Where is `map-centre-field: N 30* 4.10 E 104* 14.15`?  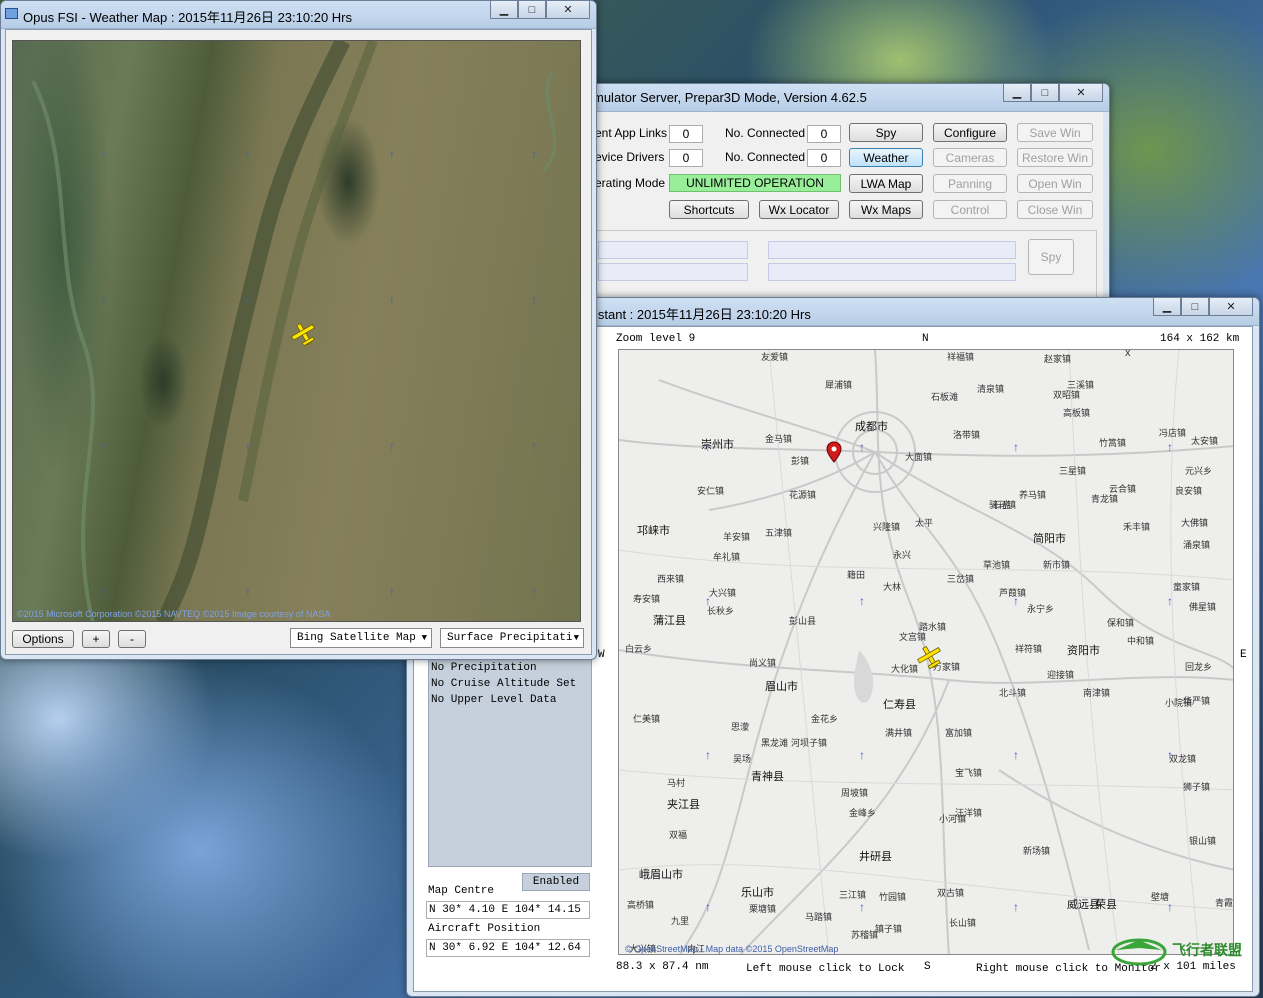
map-centre-field: N 30* 4.10 E 104* 14.15 is located at coordinates (508, 910).